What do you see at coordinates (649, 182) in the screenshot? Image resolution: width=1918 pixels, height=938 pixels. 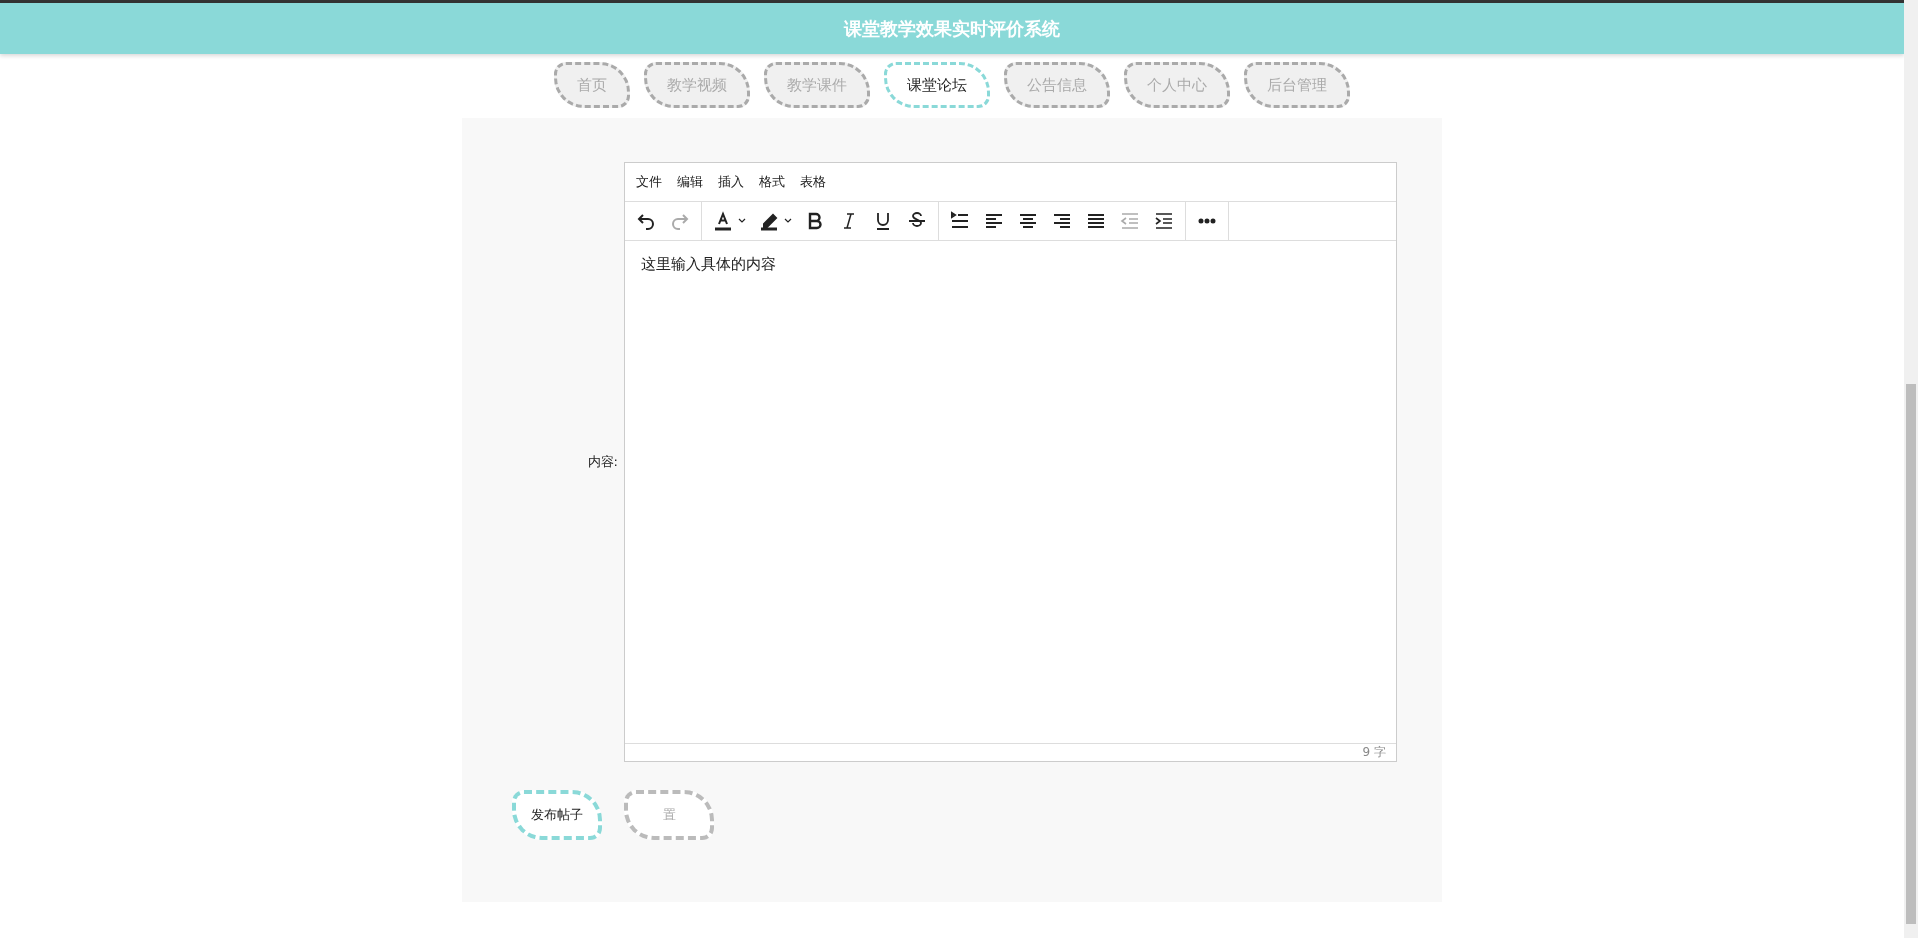 I see `menu-item: 文件` at bounding box center [649, 182].